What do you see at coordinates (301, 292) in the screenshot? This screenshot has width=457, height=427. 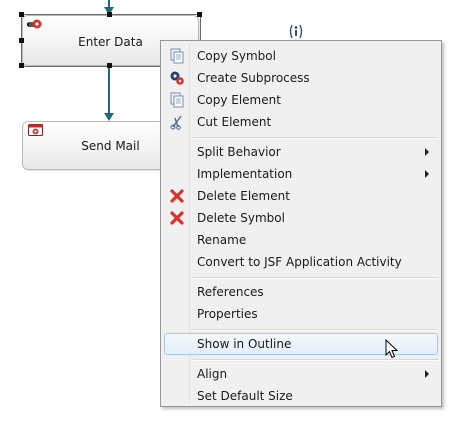 I see `menu-item-references: References` at bounding box center [301, 292].